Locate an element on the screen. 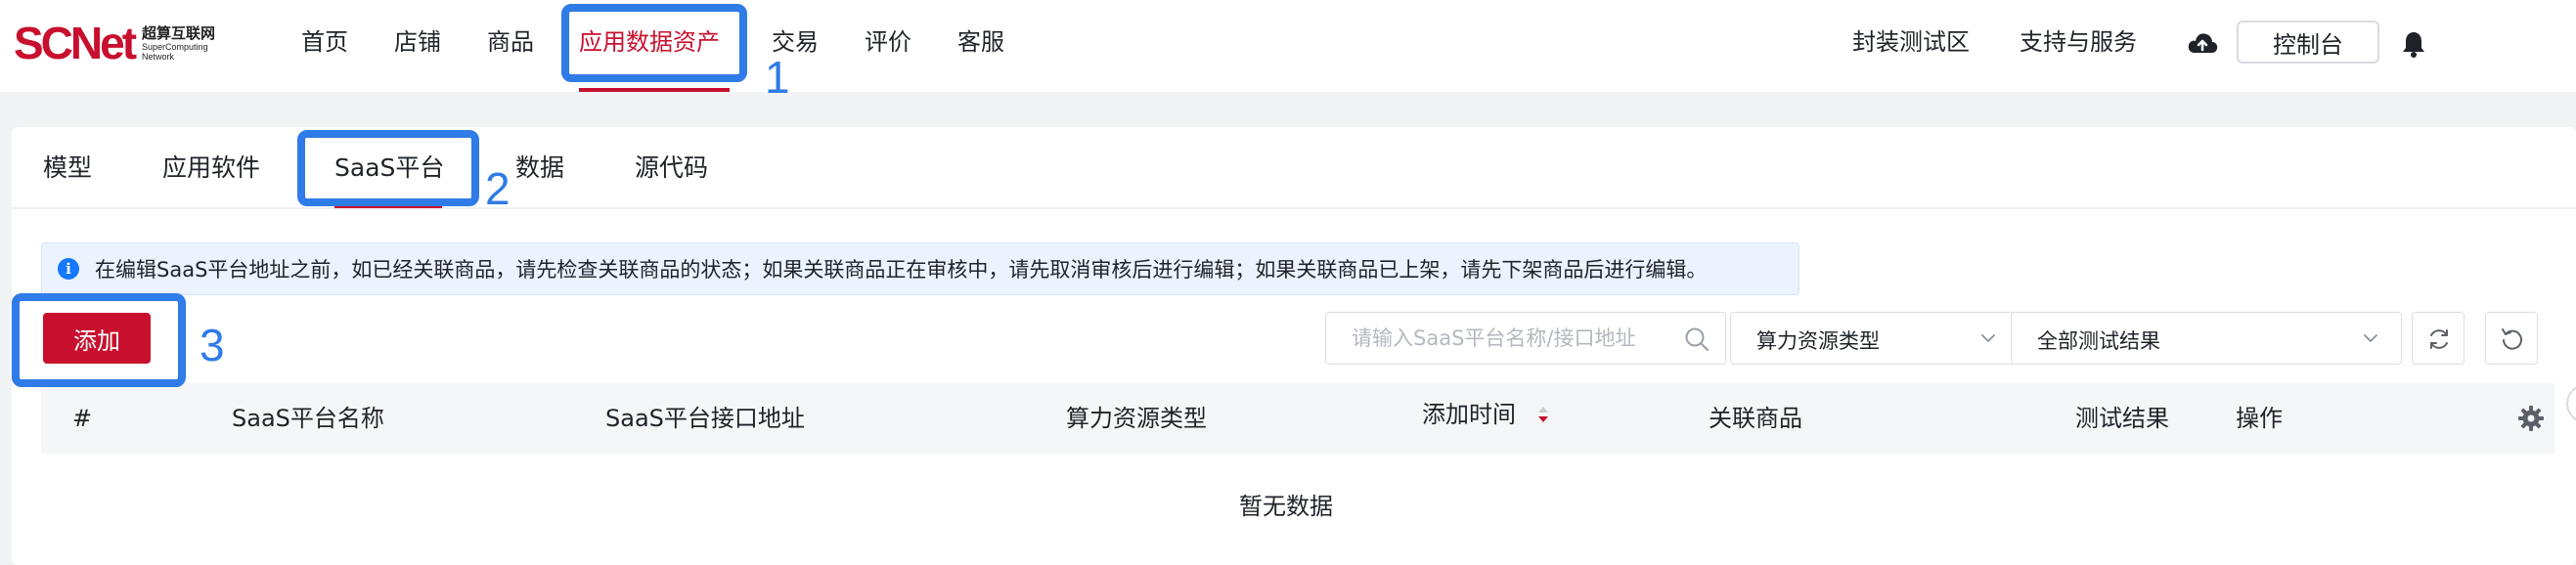 The width and height of the screenshot is (2576, 565). reset-icon is located at coordinates (2512, 339).